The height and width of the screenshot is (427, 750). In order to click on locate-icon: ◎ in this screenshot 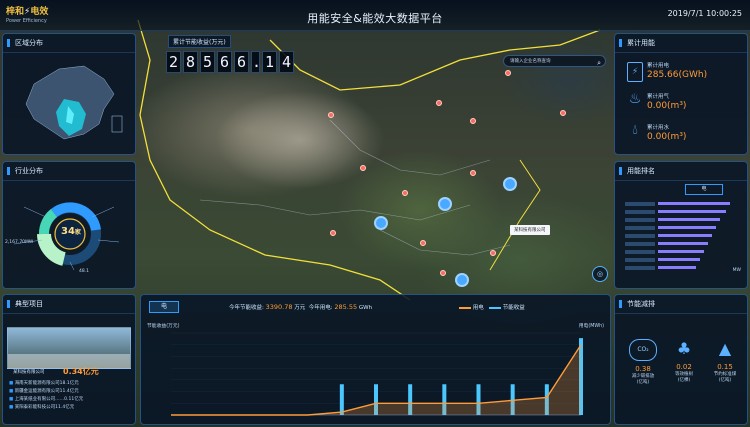, I will do `click(600, 274)`.